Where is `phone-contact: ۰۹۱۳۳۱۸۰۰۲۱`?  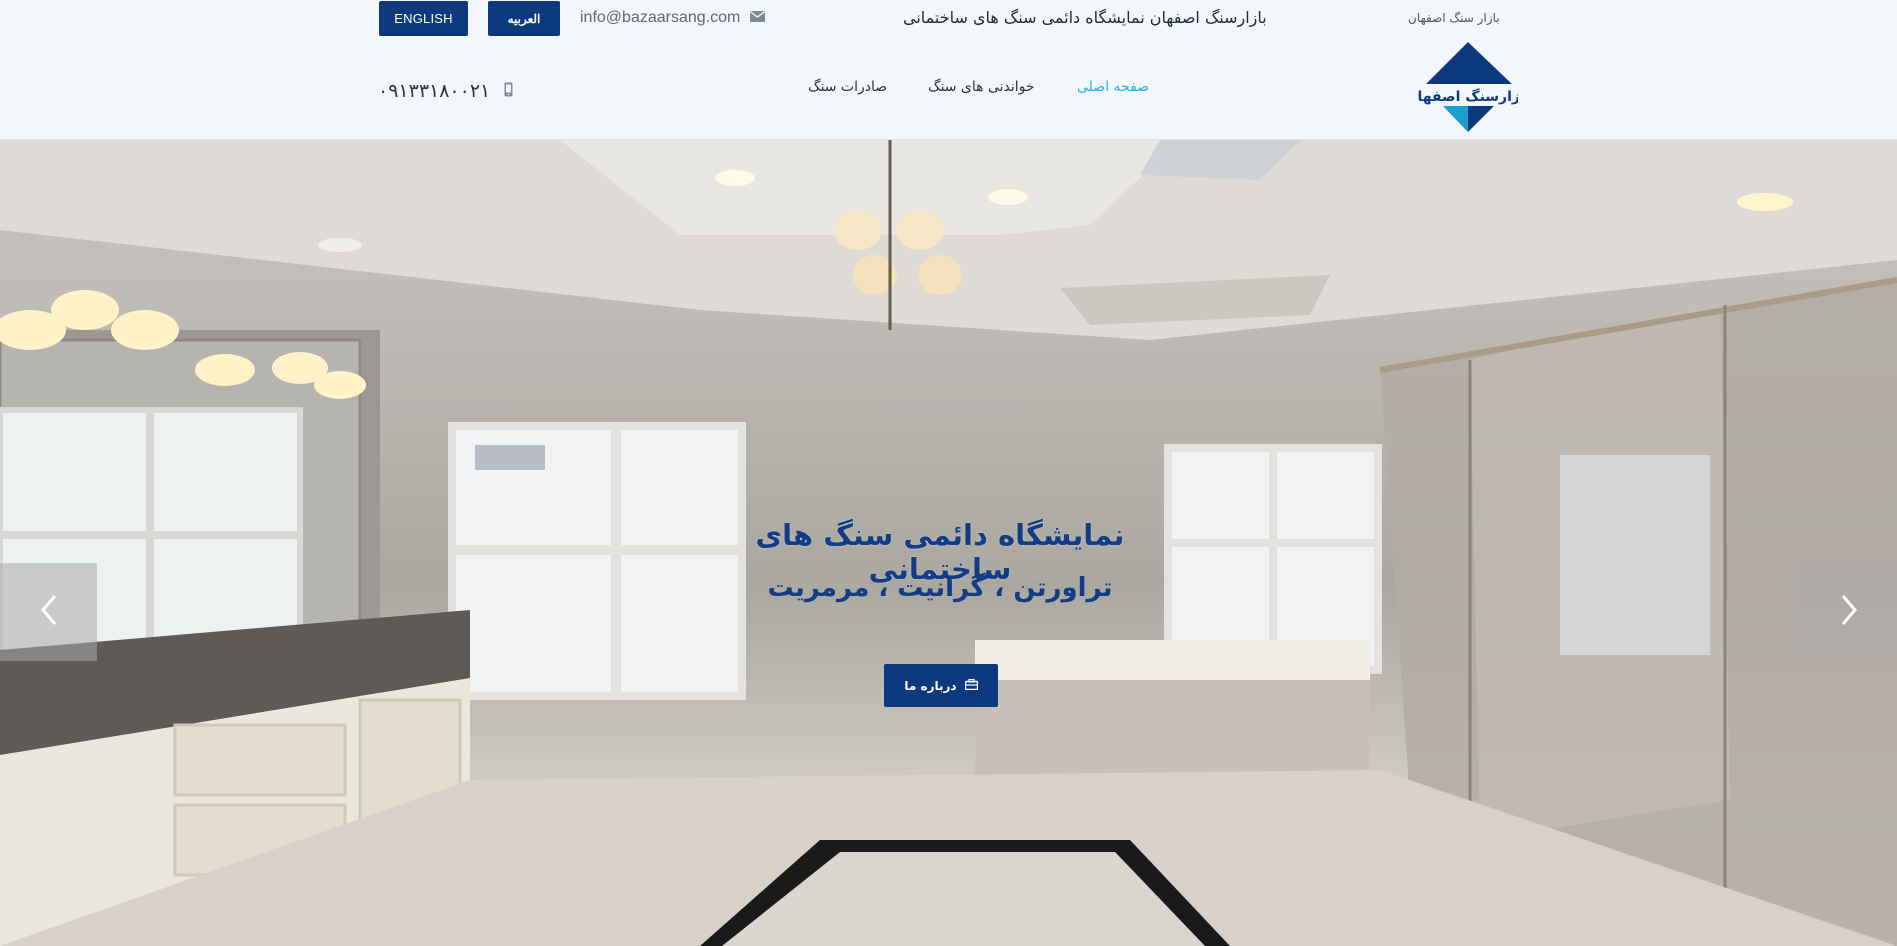
phone-contact: ۰۹۱۳۳۱۸۰۰۲۱ is located at coordinates (445, 91).